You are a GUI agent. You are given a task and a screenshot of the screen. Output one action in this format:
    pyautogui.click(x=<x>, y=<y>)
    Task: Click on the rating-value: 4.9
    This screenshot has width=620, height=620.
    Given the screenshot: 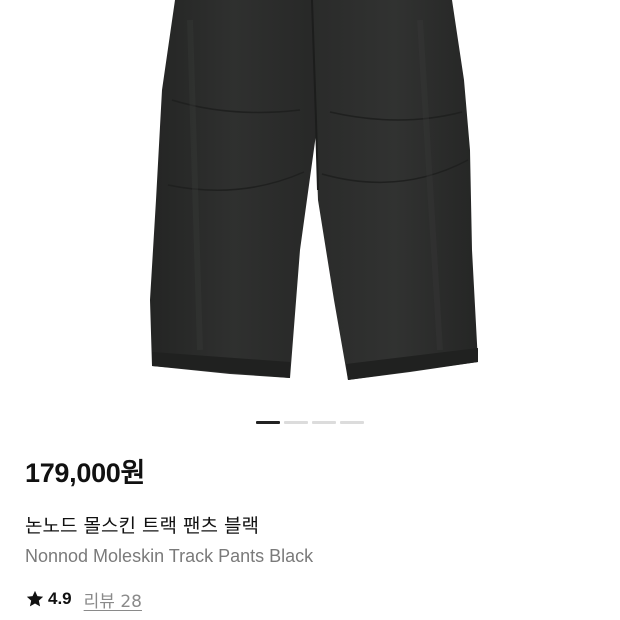 What is the action you would take?
    pyautogui.click(x=60, y=598)
    